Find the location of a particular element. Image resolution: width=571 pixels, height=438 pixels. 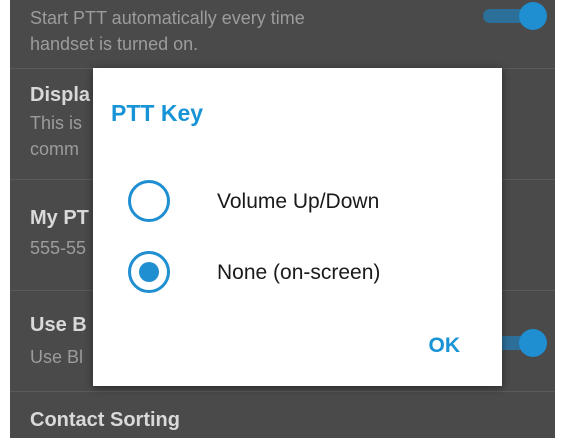

option-none-on-screen: None (on-screen) is located at coordinates (298, 274).